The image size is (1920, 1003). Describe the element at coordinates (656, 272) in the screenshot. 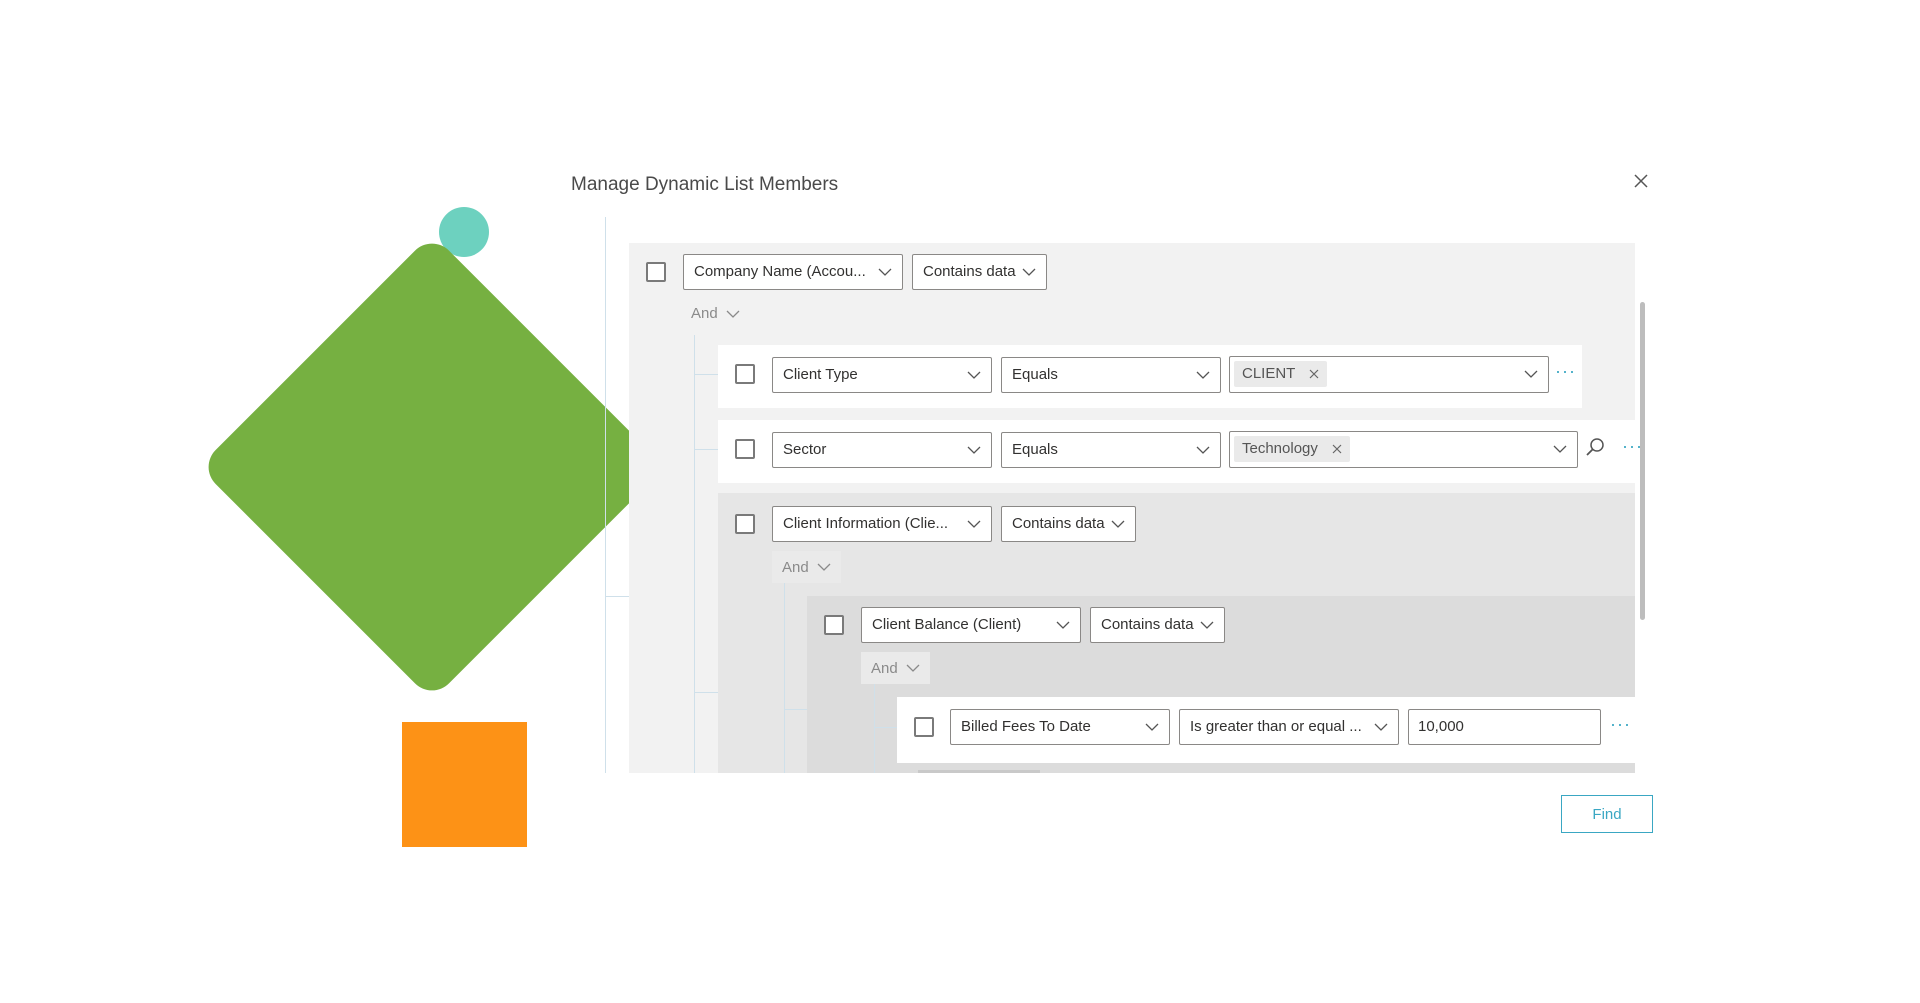

I see `row-checkbox-company` at that location.